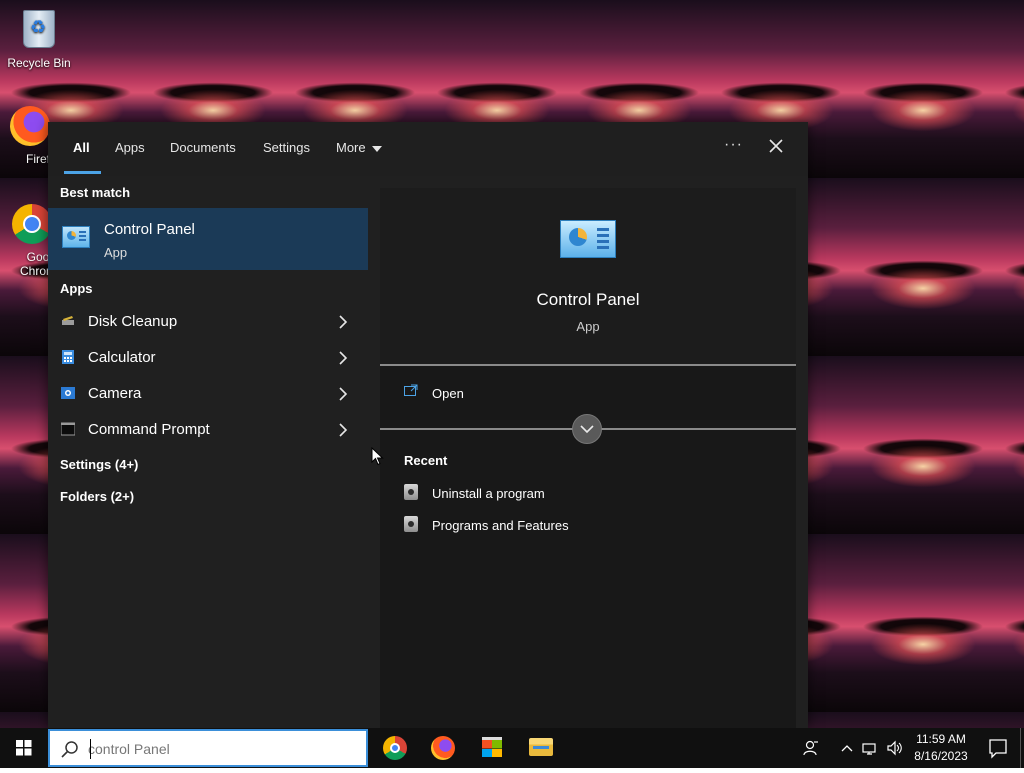 This screenshot has width=1024, height=773. Describe the element at coordinates (1022, 748) in the screenshot. I see `show-desktop-button` at that location.